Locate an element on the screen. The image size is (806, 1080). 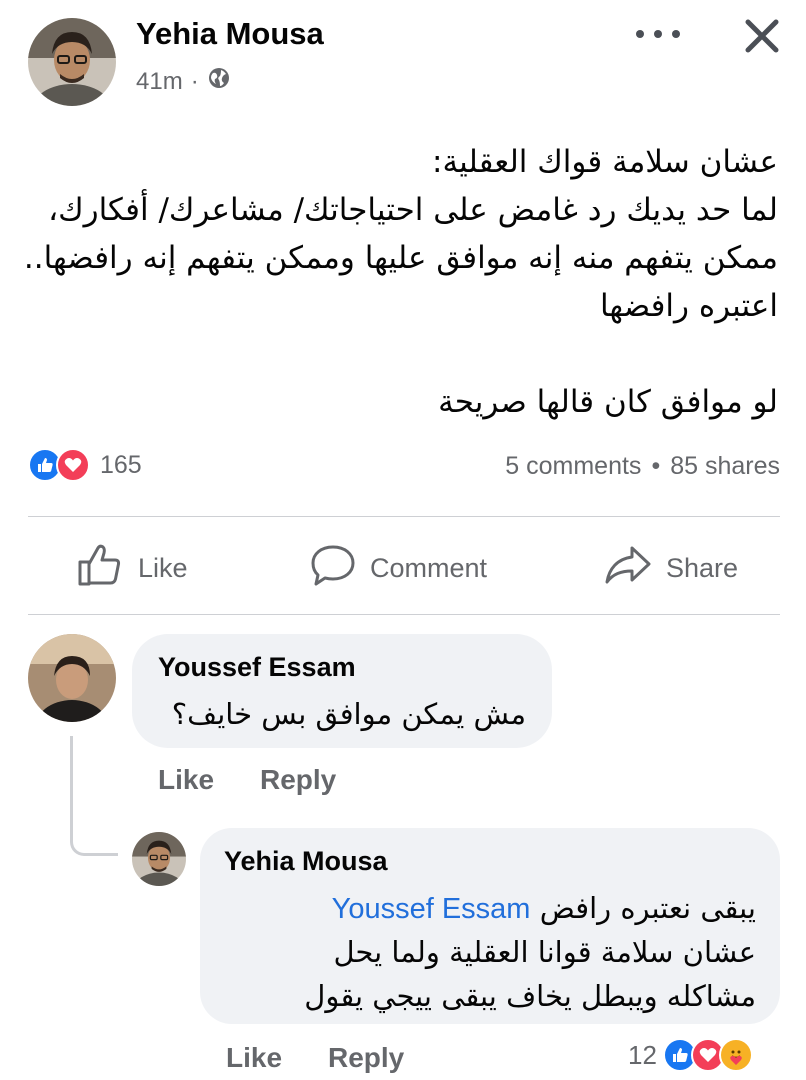
share-button: Share is located at coordinates (671, 568).